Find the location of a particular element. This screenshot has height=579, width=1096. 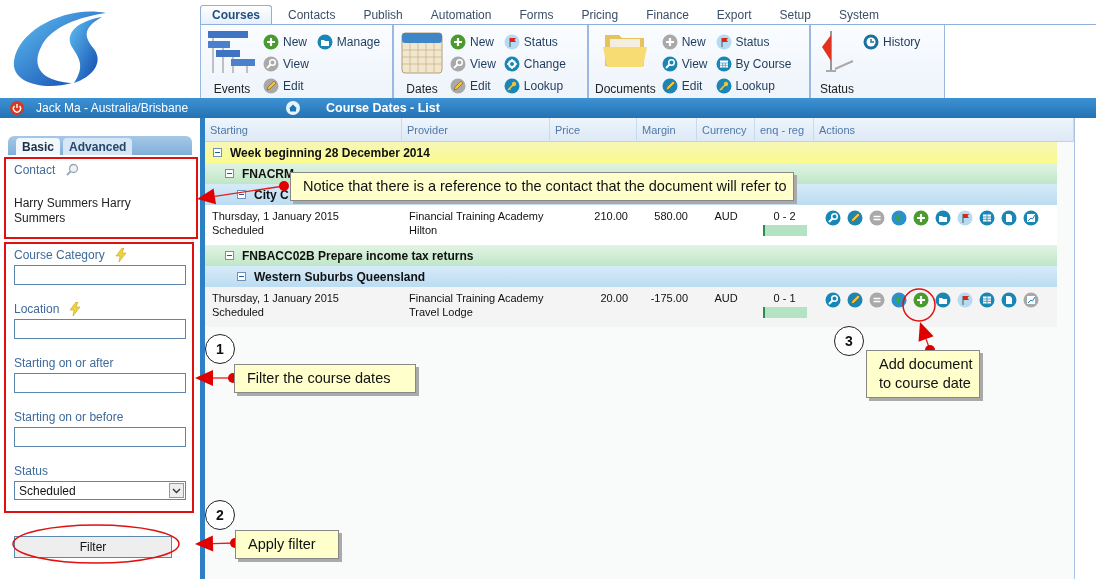

contact-name: Harry Summers Harry Summers is located at coordinates (73, 211).